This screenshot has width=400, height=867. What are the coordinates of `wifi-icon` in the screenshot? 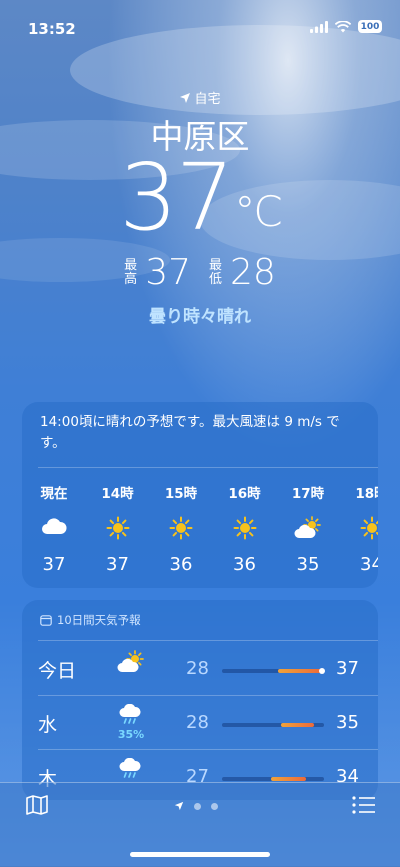 It's located at (343, 26).